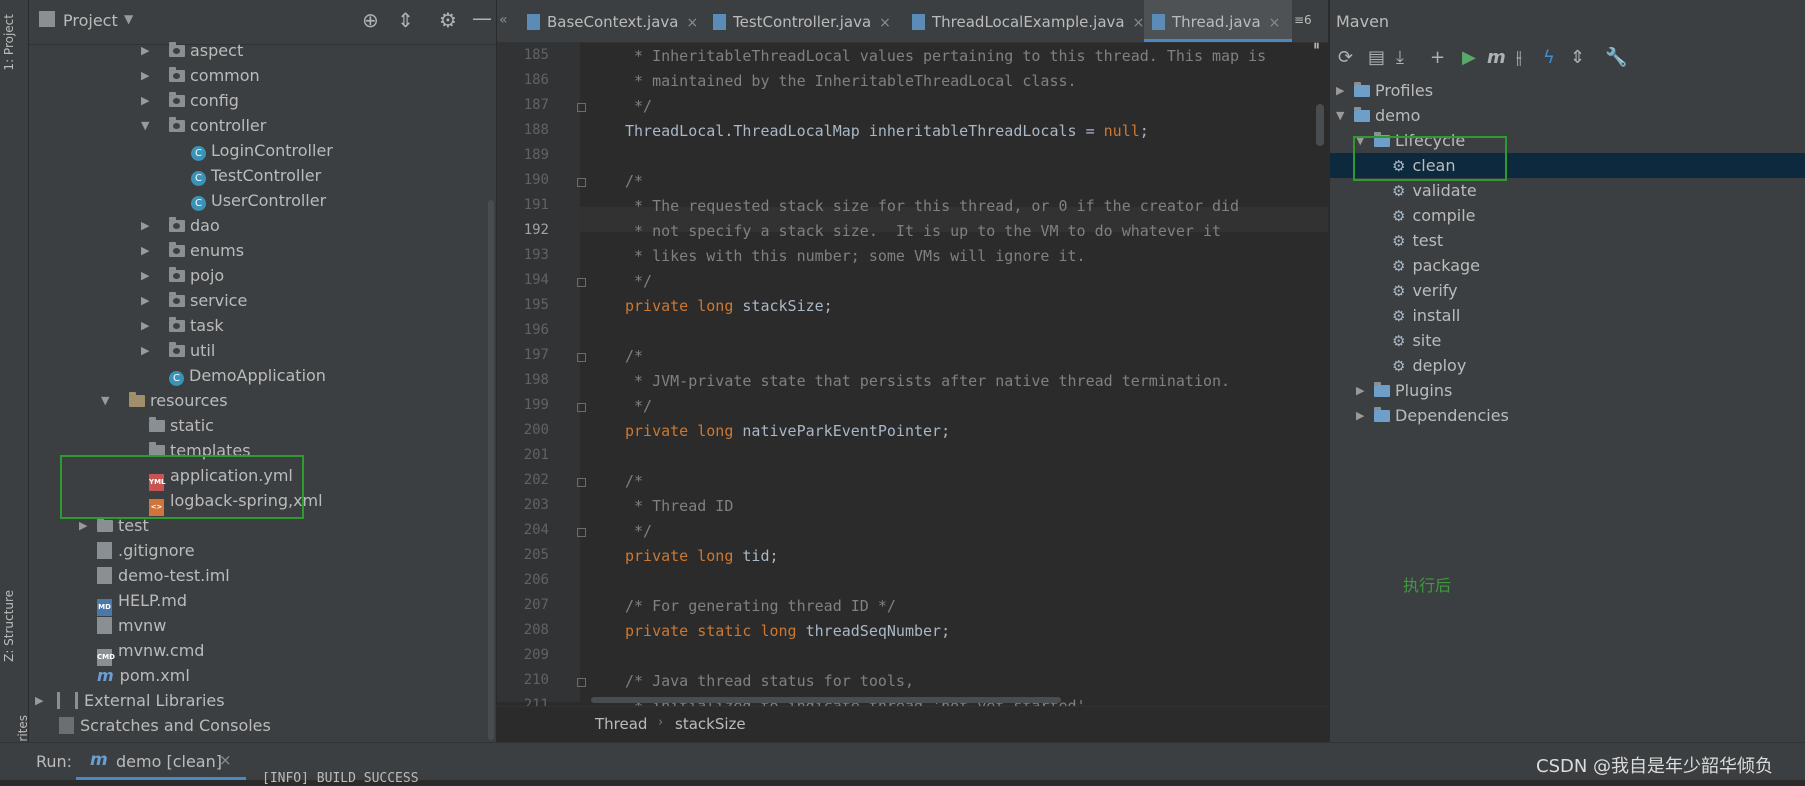 The width and height of the screenshot is (1805, 786). Describe the element at coordinates (1303, 20) in the screenshot. I see `tab-overflow-button: ≡6` at that location.